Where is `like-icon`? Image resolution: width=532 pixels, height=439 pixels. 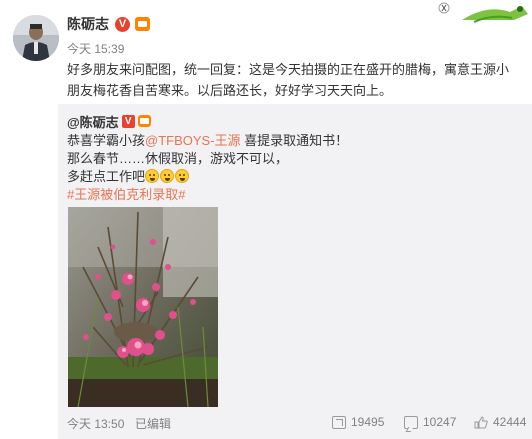 like-icon is located at coordinates (481, 422).